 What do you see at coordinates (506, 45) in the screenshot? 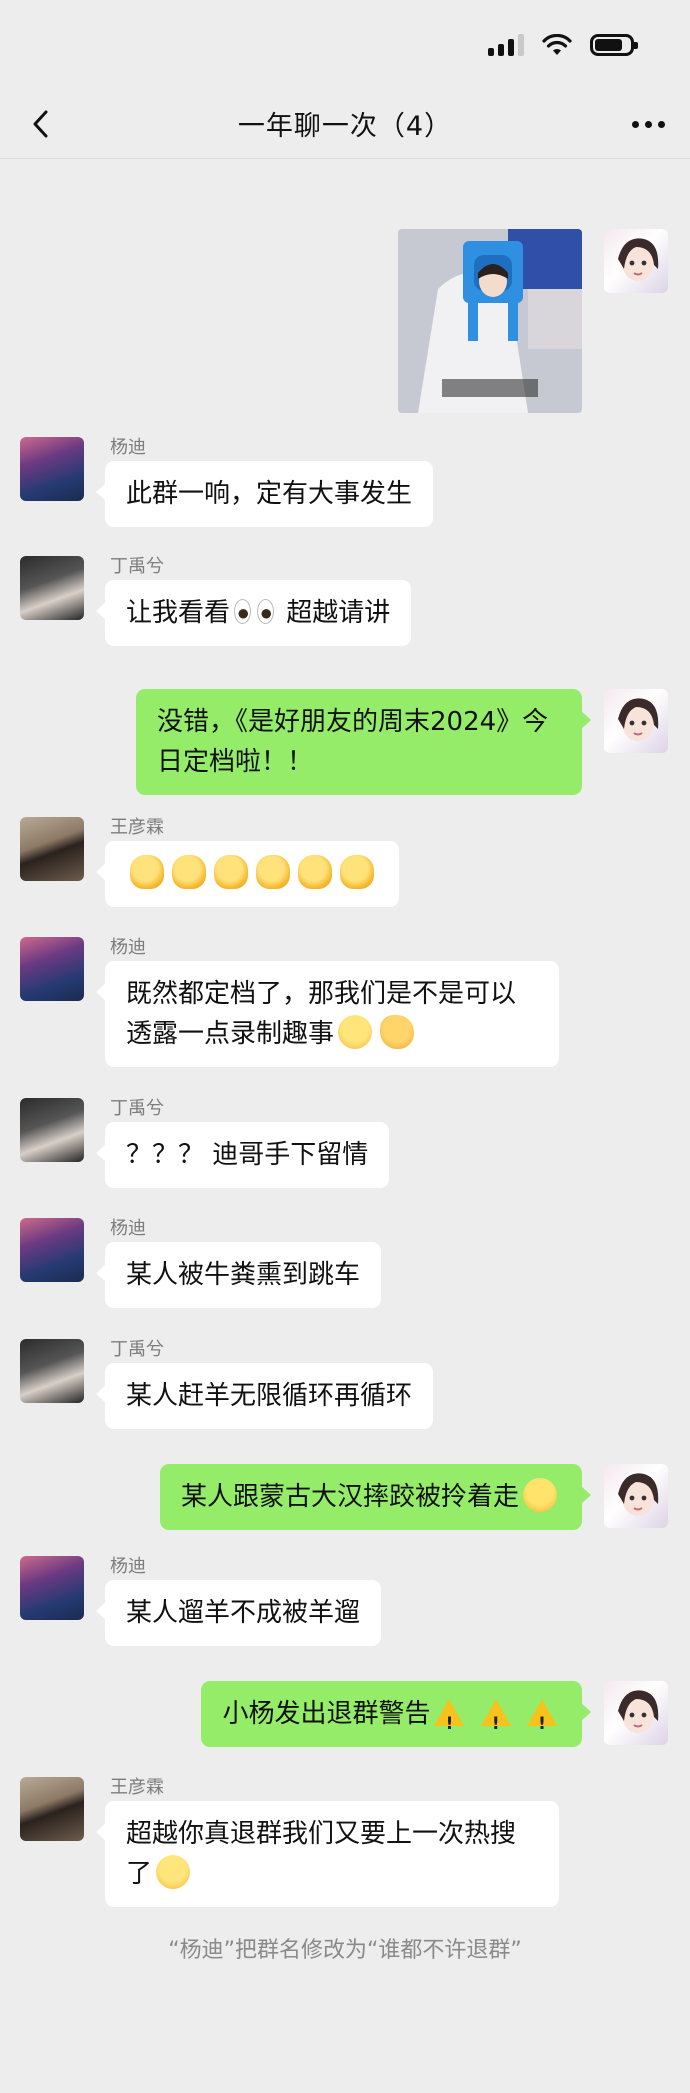
I see `cellular-signal-icon` at bounding box center [506, 45].